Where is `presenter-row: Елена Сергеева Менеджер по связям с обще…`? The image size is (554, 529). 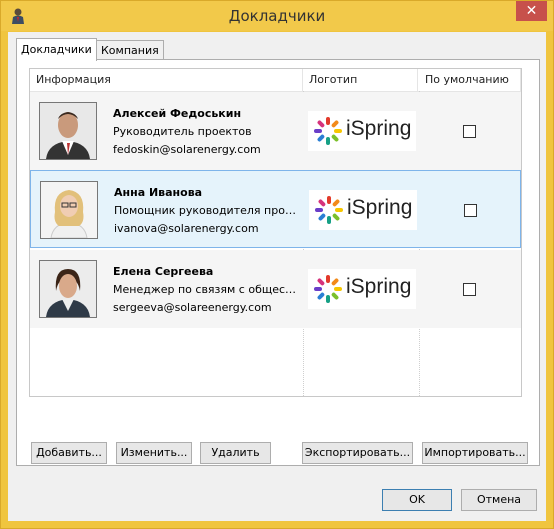 presenter-row: Елена Сергеева Менеджер по связям с обще… is located at coordinates (275, 289).